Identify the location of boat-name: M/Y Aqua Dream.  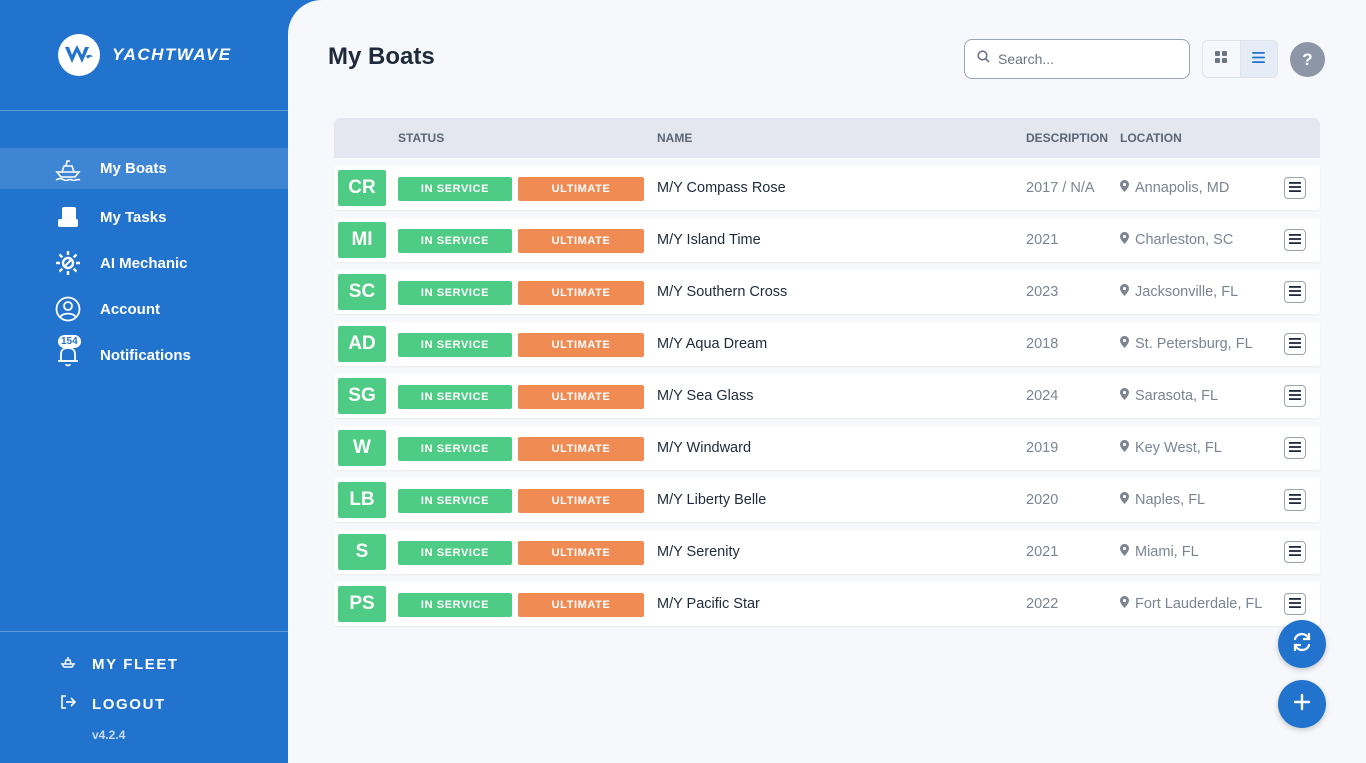
(712, 344).